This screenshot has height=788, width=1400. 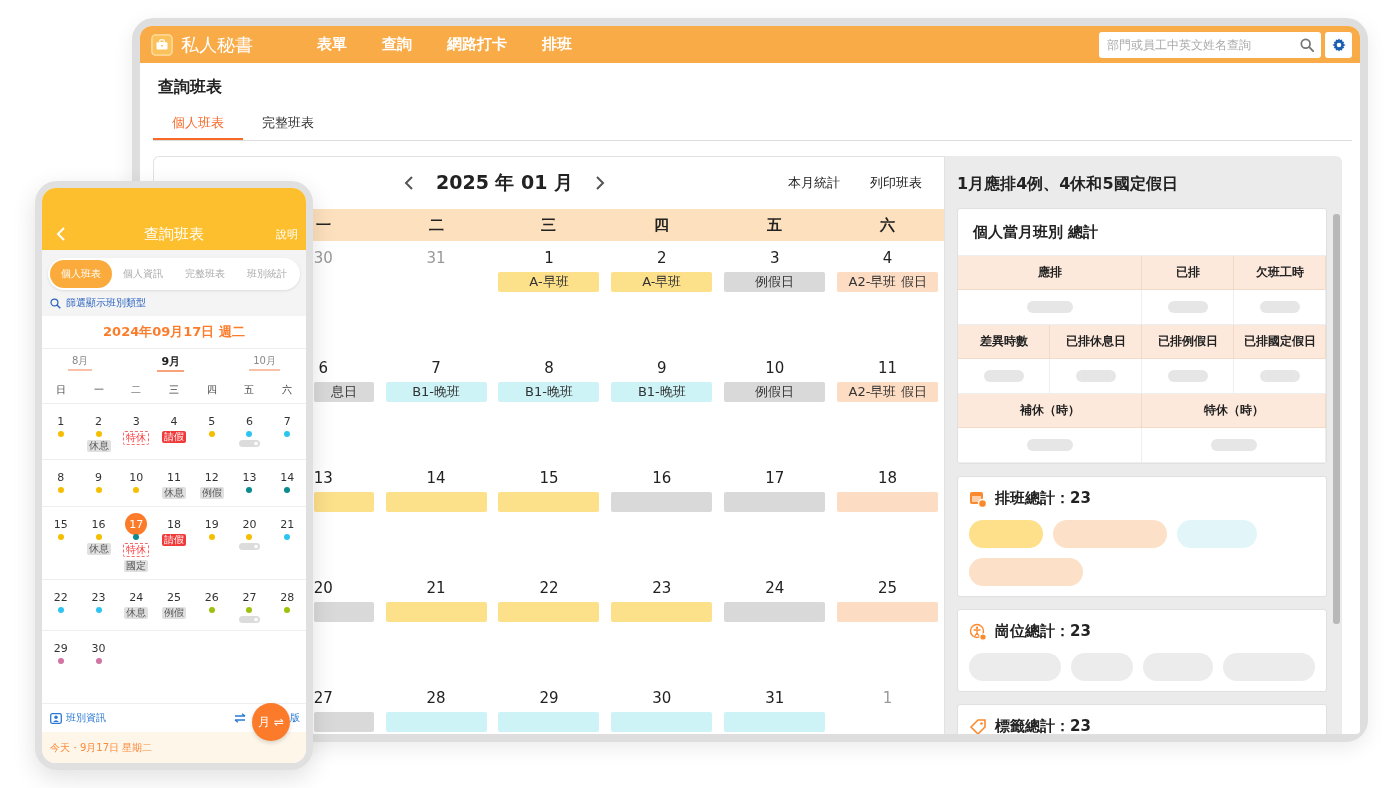 I want to click on table-header-cell: 已排國定假日, so click(x=1280, y=342).